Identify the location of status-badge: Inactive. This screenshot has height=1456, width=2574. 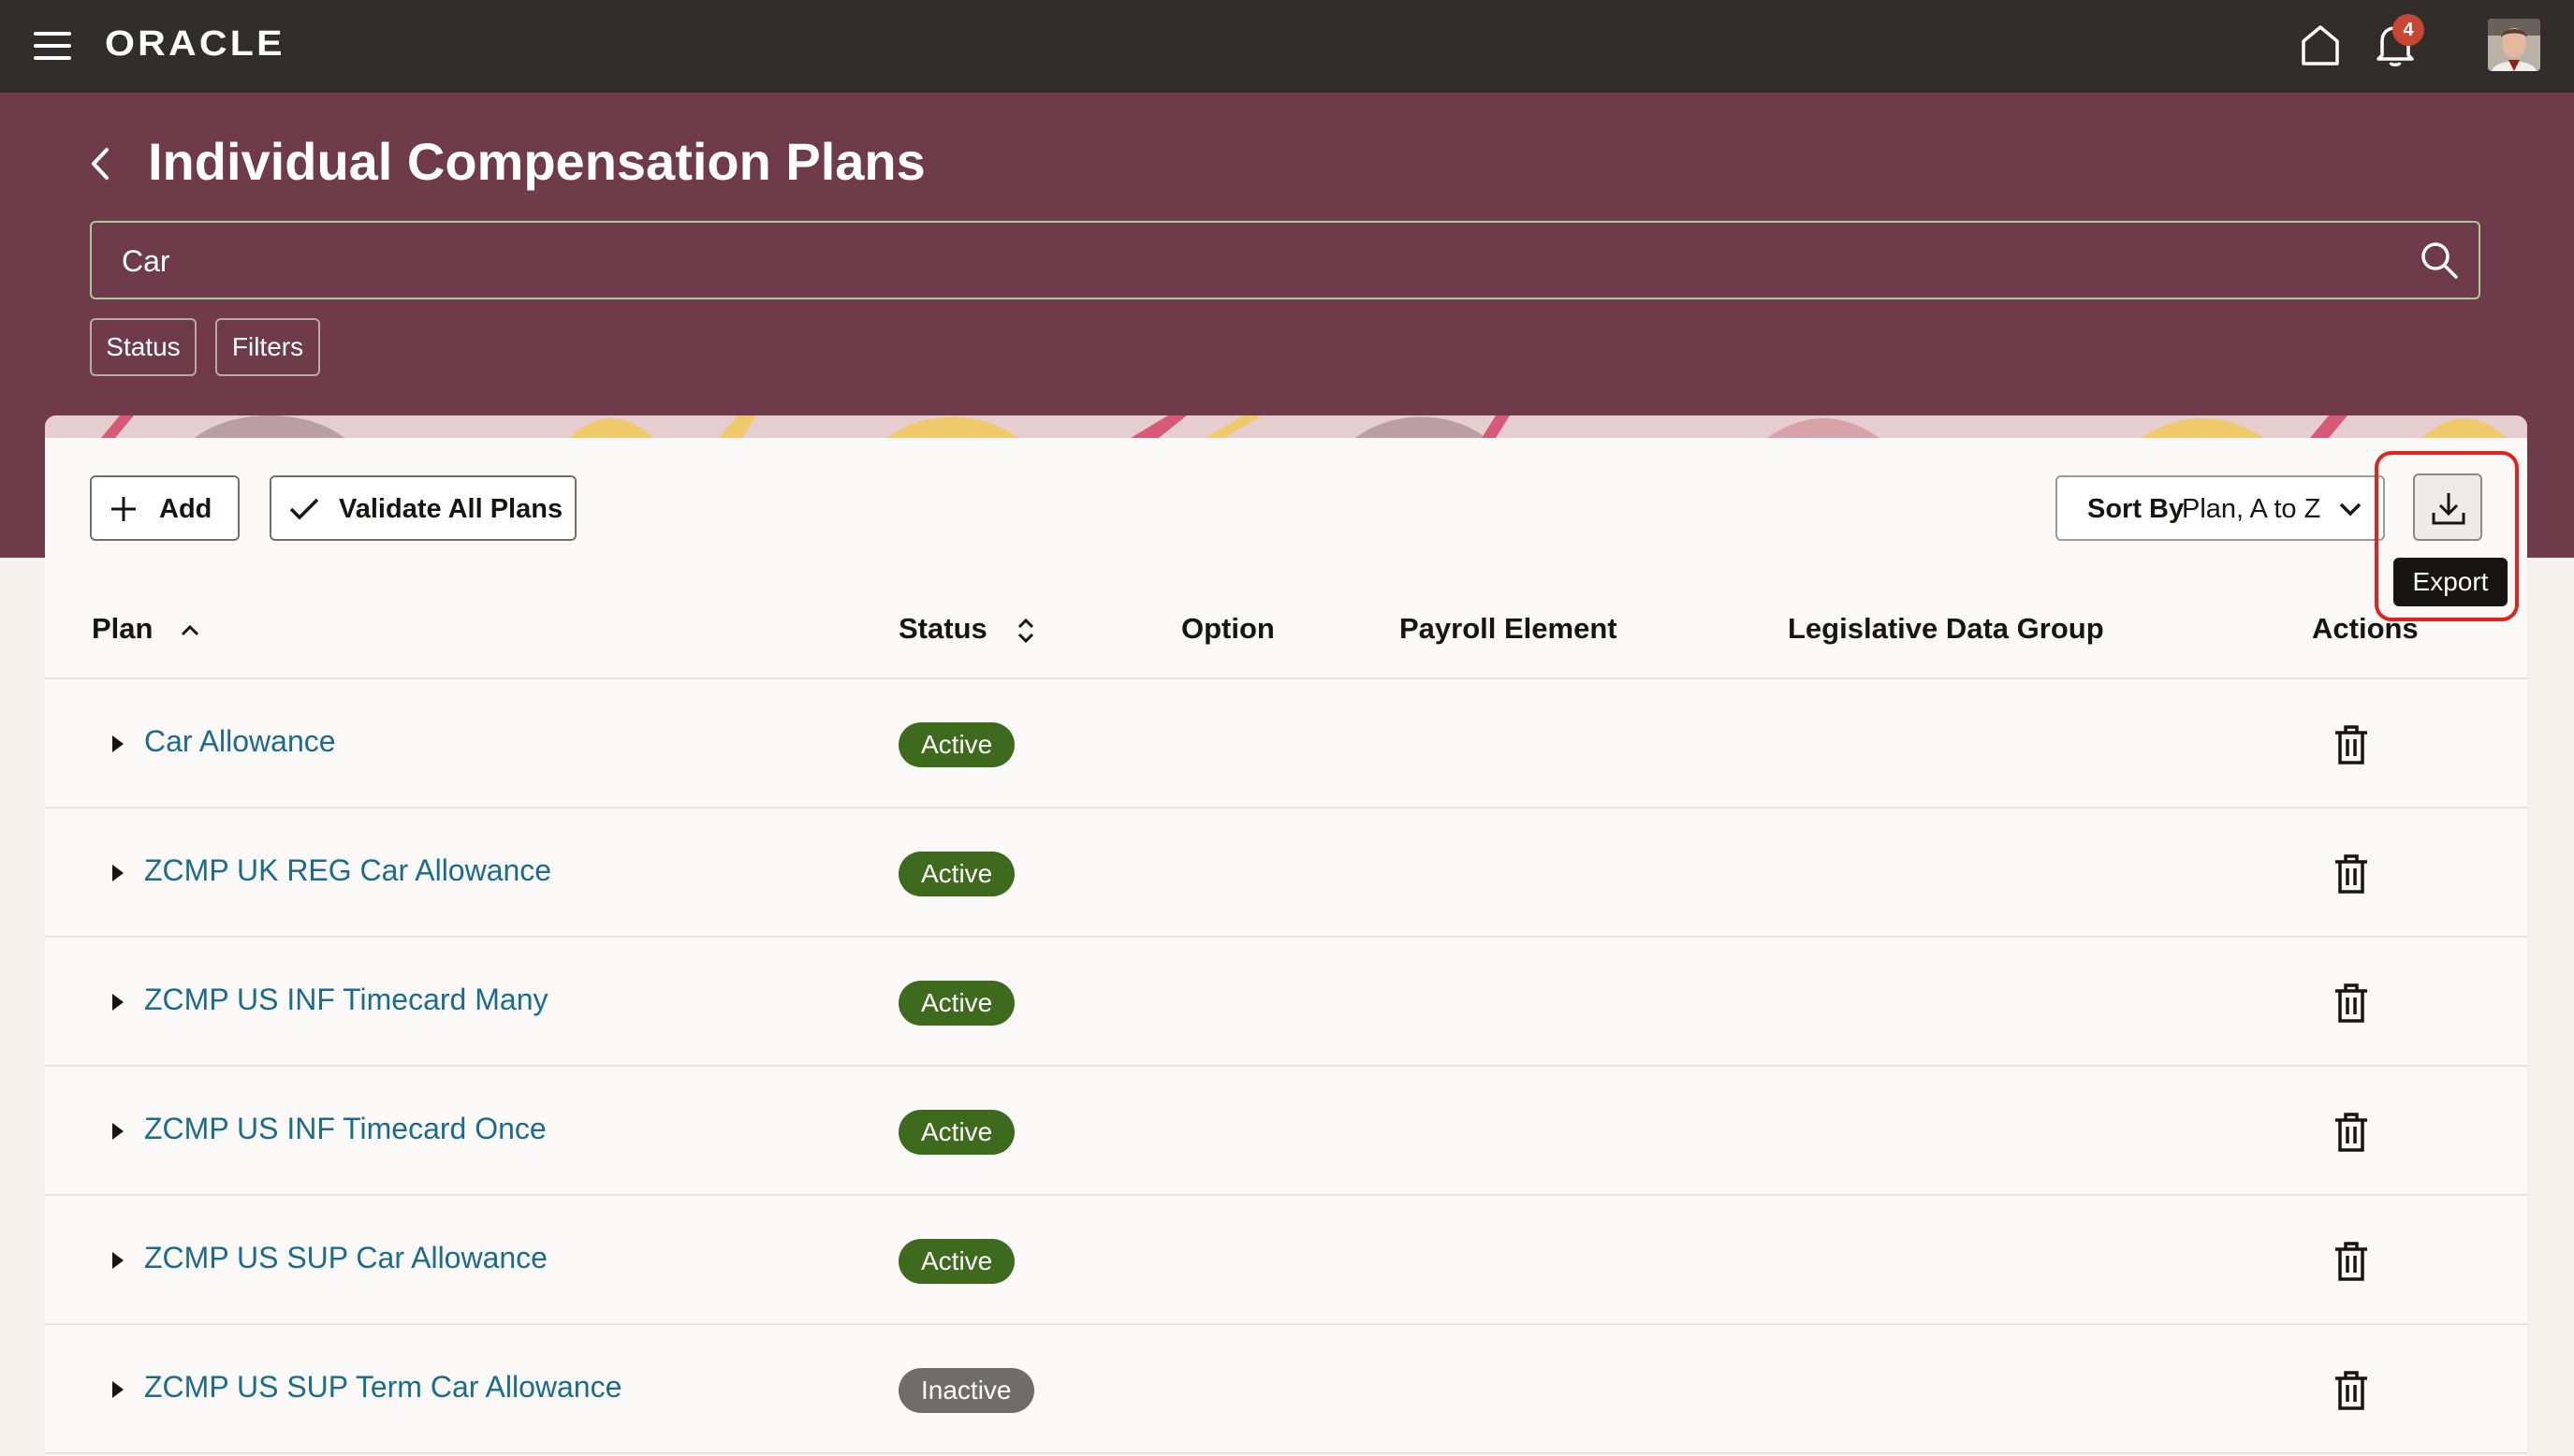
(966, 1390).